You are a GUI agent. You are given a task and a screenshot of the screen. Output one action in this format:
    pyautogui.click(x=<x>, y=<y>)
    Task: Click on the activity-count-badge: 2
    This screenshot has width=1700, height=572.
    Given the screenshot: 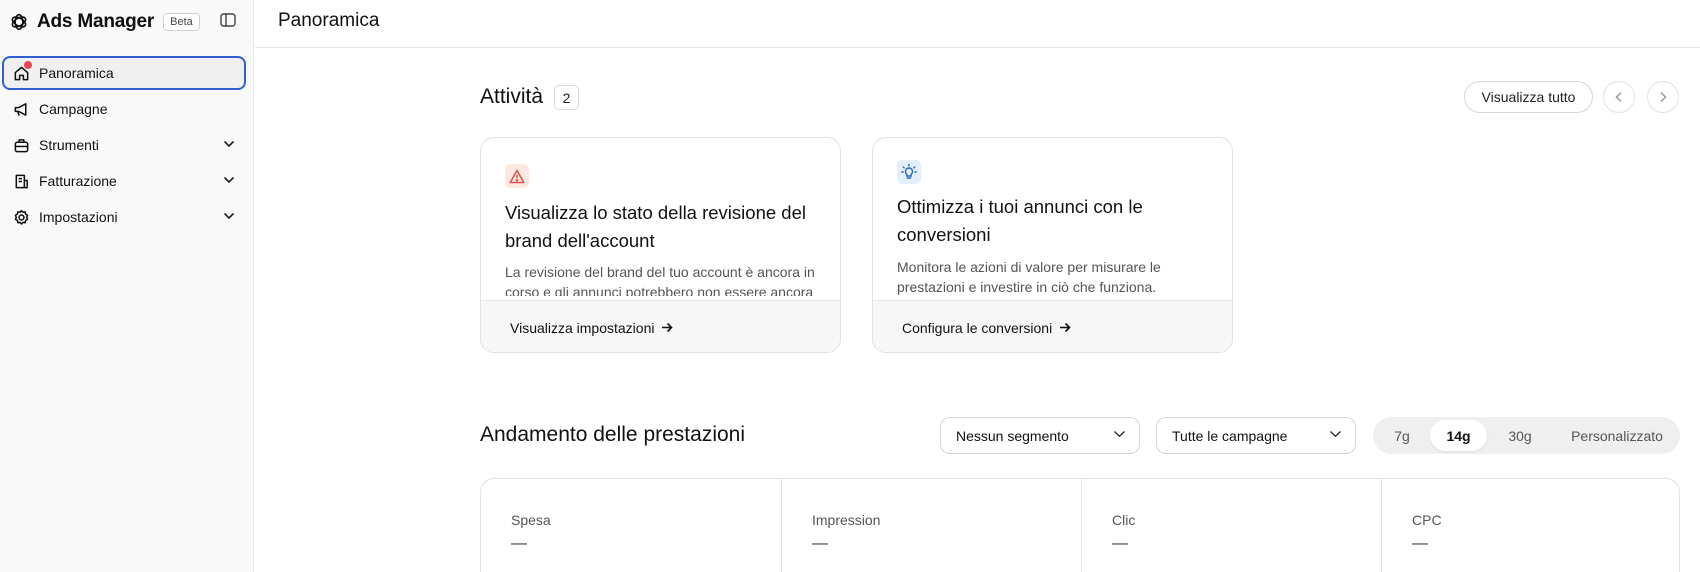 What is the action you would take?
    pyautogui.click(x=566, y=97)
    